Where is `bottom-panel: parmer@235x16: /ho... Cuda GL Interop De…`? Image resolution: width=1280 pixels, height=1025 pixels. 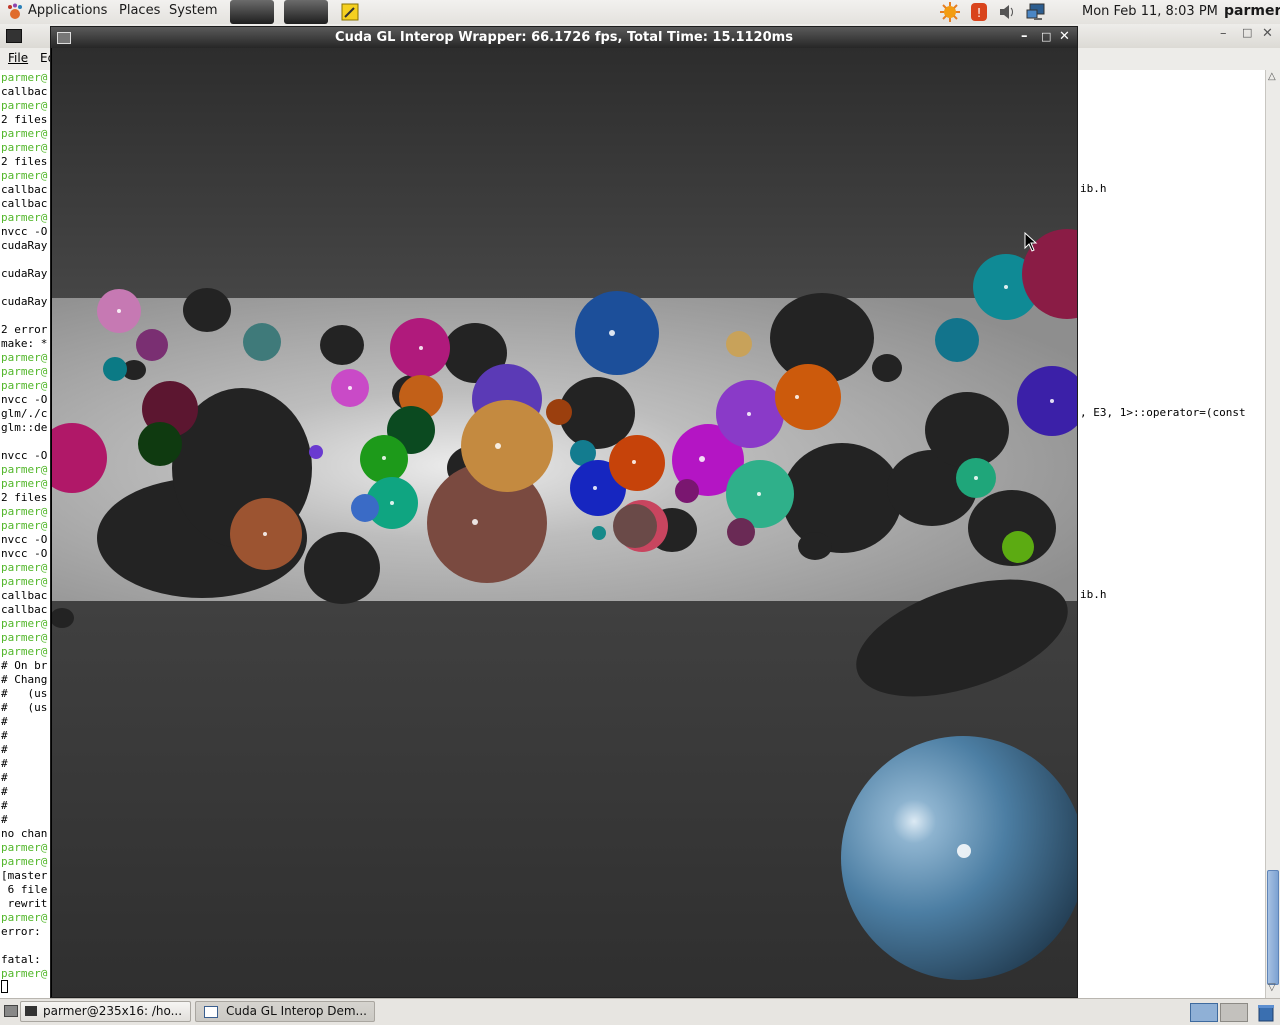
bottom-panel: parmer@235x16: /ho... Cuda GL Interop De… is located at coordinates (640, 1011).